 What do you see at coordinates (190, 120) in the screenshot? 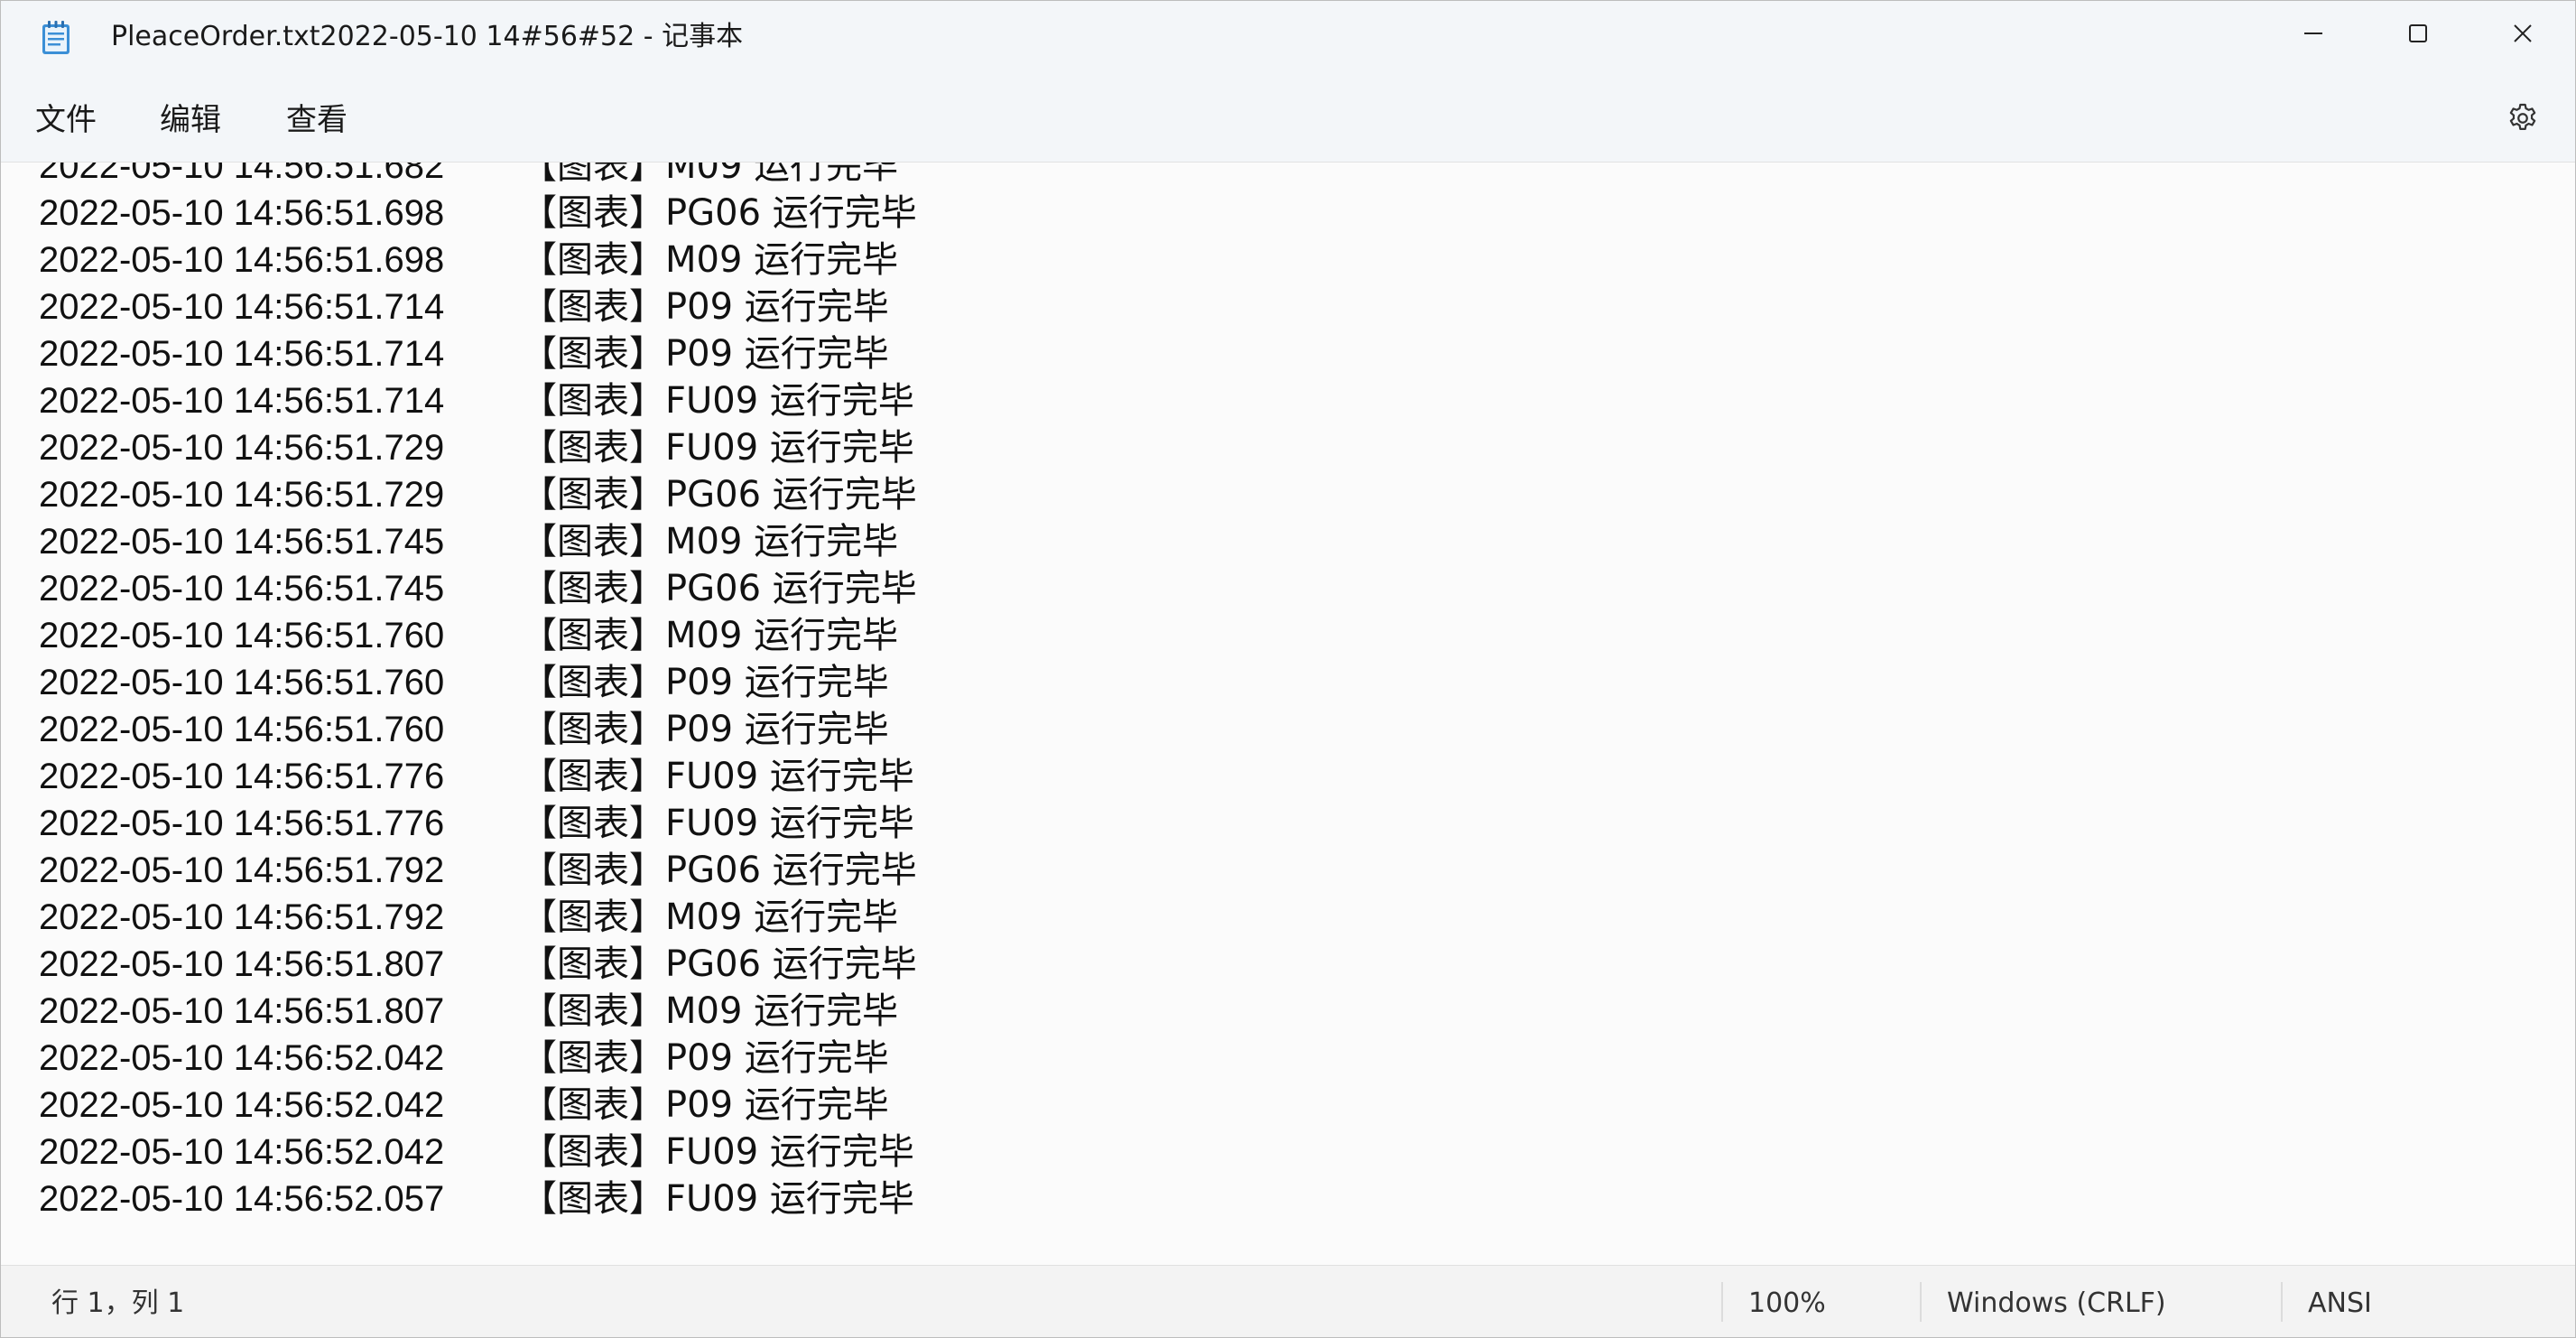
I see `menu-edit: 编辑` at bounding box center [190, 120].